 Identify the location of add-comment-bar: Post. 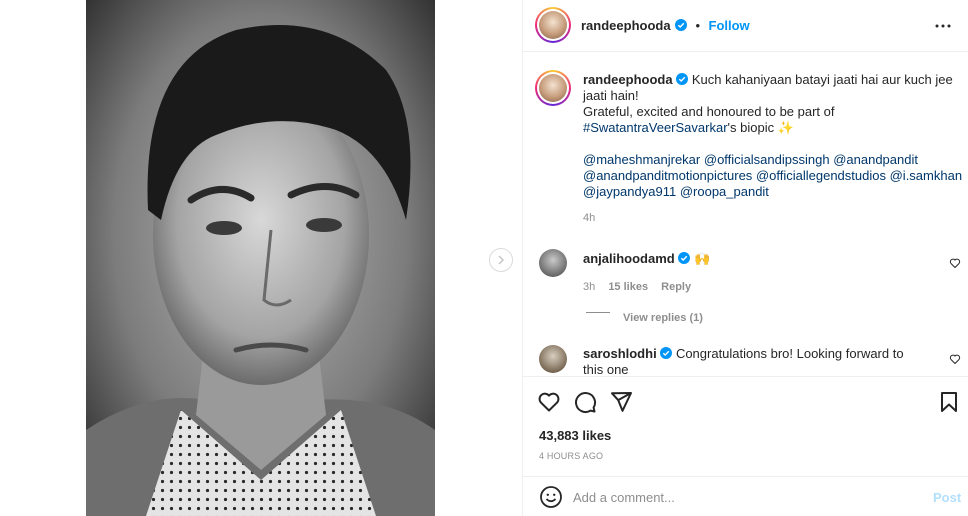
(745, 496).